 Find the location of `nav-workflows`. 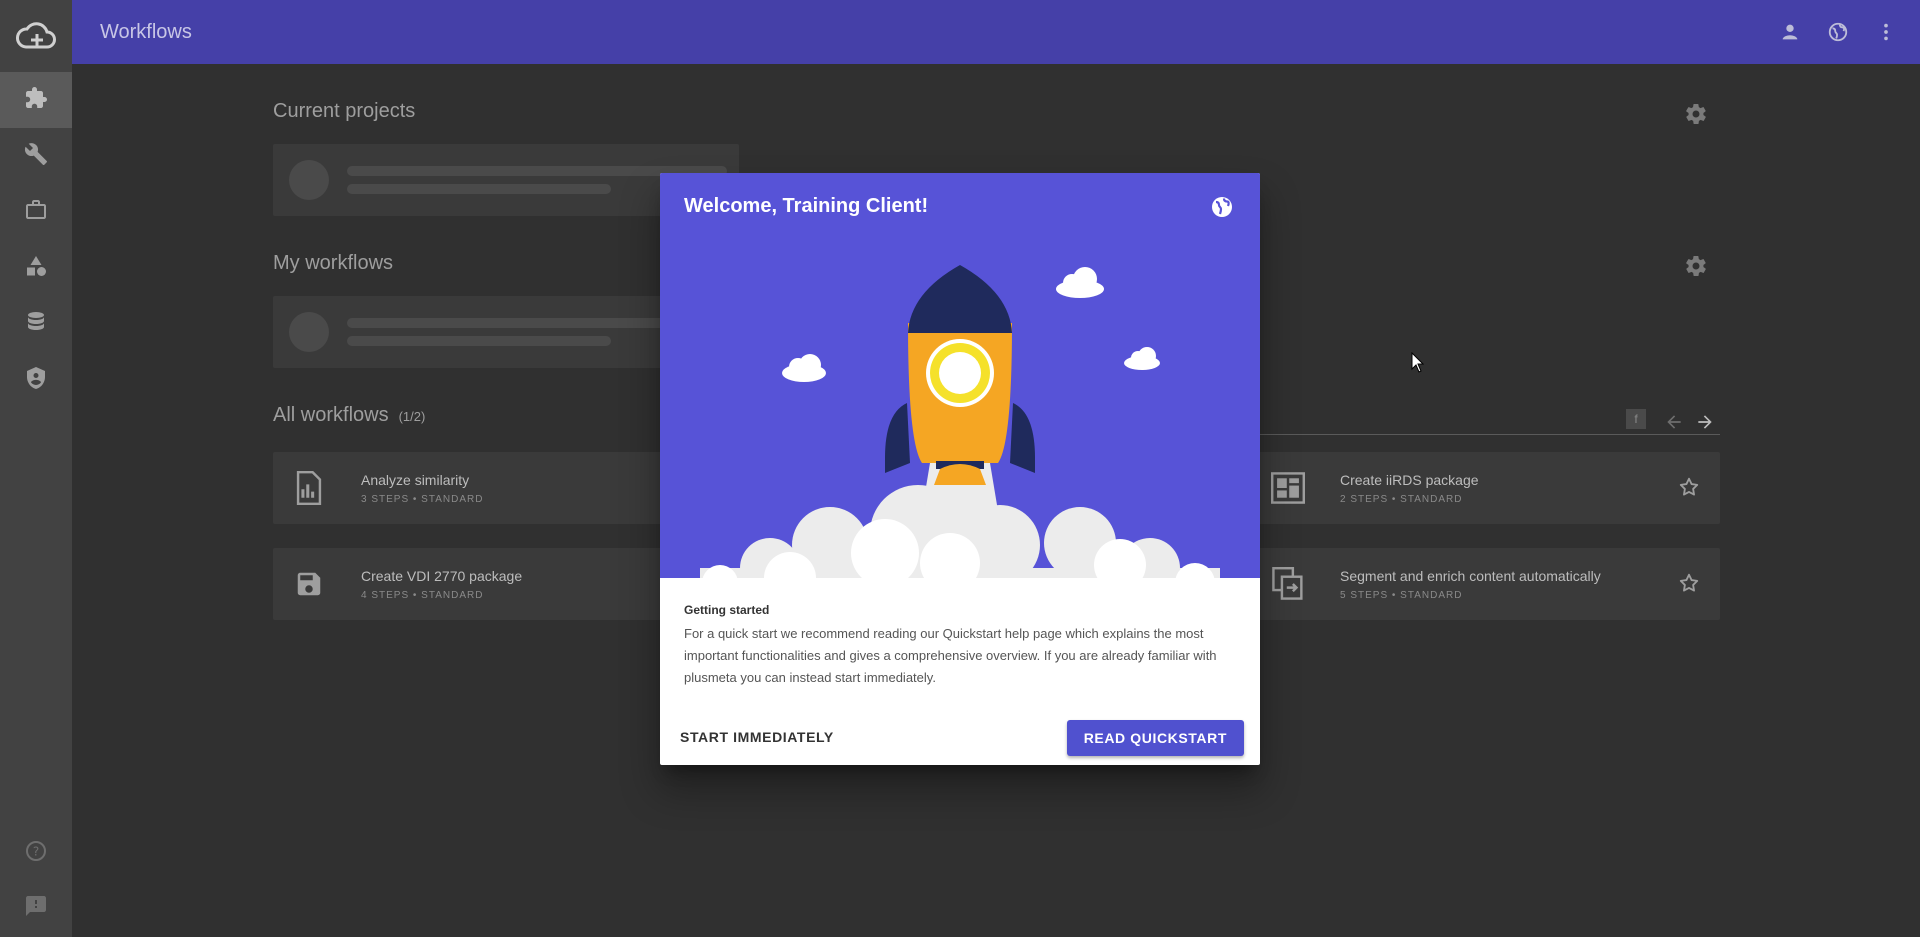

nav-workflows is located at coordinates (36, 100).